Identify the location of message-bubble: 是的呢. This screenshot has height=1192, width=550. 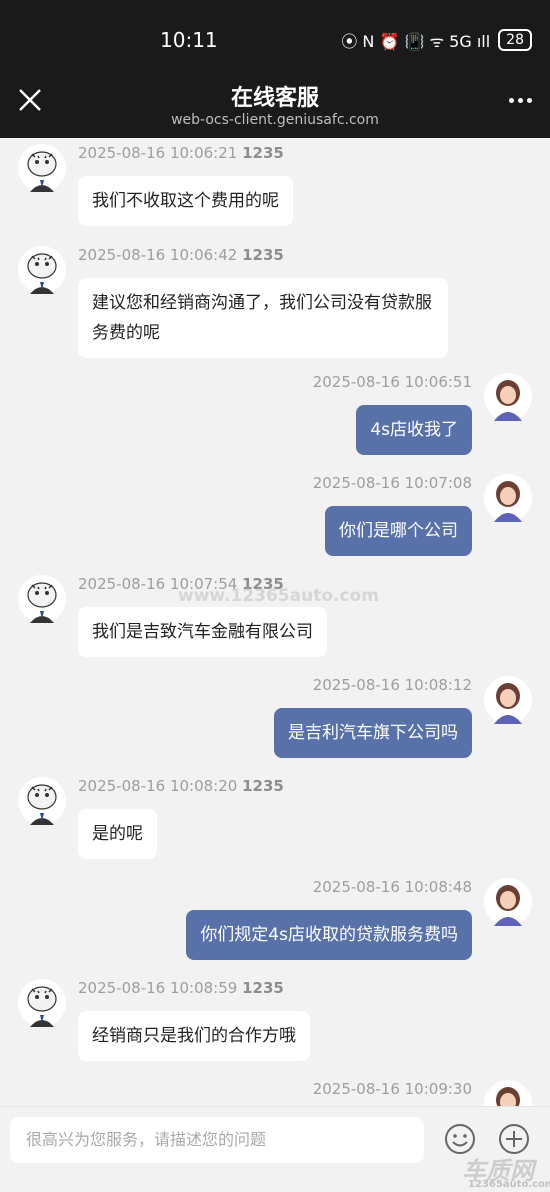
(117, 834).